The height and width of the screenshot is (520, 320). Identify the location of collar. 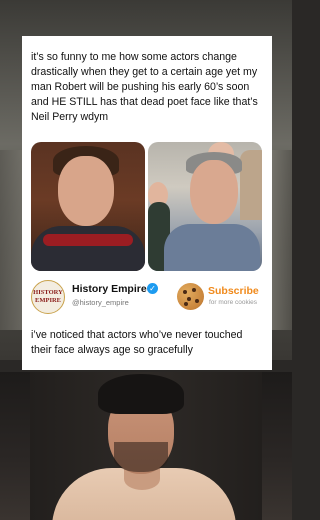
(88, 240).